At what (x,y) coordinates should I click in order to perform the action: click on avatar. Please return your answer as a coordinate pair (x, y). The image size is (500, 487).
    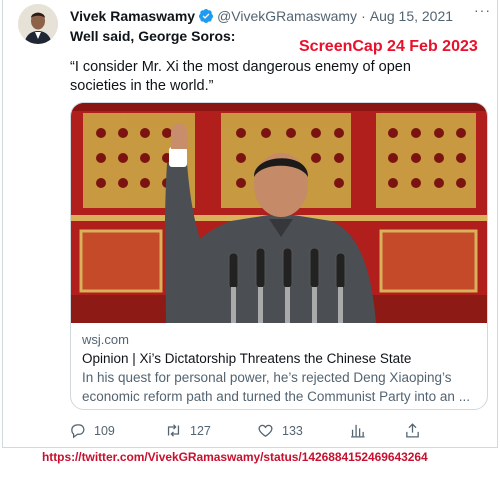
    Looking at the image, I should click on (38, 24).